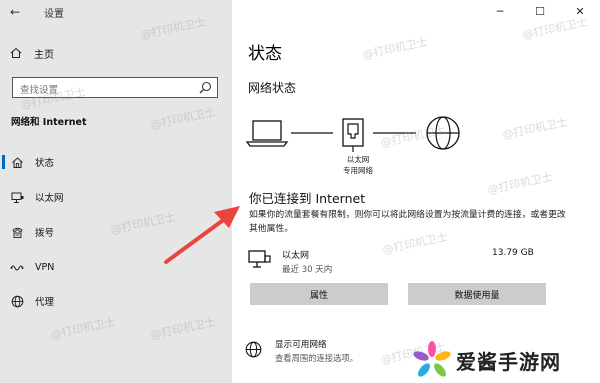 Image resolution: width=600 pixels, height=383 pixels. I want to click on close-button: ✕, so click(580, 11).